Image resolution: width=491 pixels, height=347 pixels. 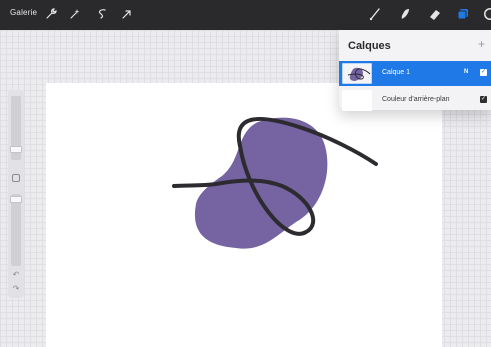 What do you see at coordinates (16, 199) in the screenshot?
I see `opacity-thumb` at bounding box center [16, 199].